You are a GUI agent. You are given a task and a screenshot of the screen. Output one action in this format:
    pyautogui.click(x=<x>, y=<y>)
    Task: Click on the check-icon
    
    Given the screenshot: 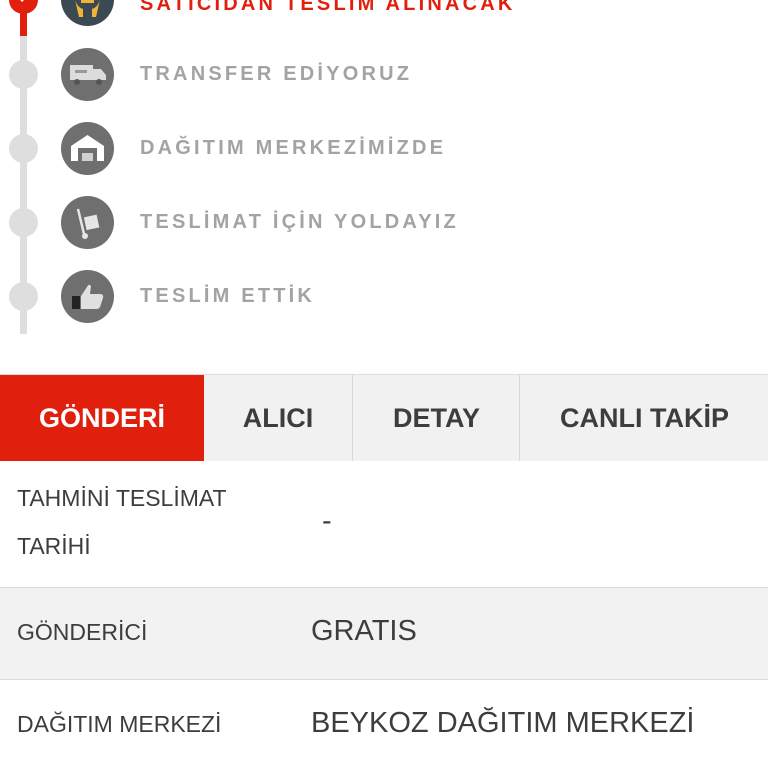 What is the action you would take?
    pyautogui.click(x=23, y=1)
    